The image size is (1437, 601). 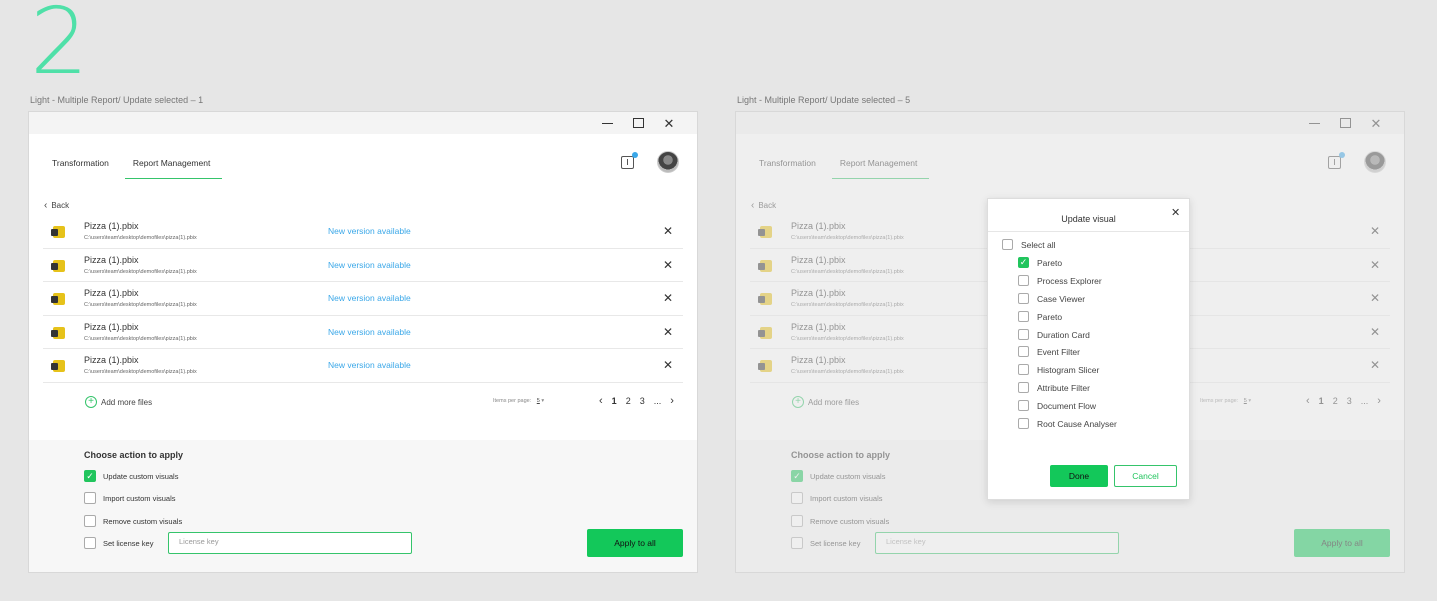 What do you see at coordinates (131, 476) in the screenshot?
I see `update-visuals-option: ✓ Update custom visuals` at bounding box center [131, 476].